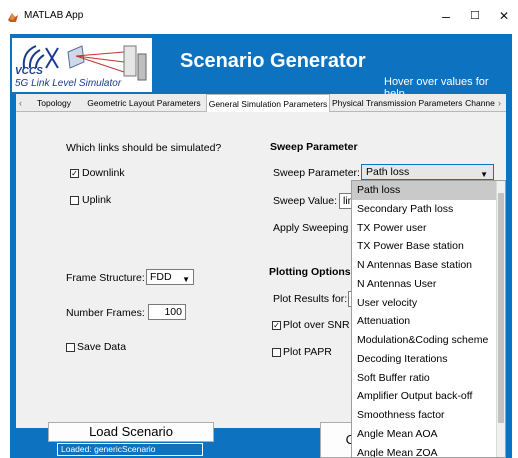 The height and width of the screenshot is (458, 518). I want to click on uplink-label: Uplink, so click(97, 200).